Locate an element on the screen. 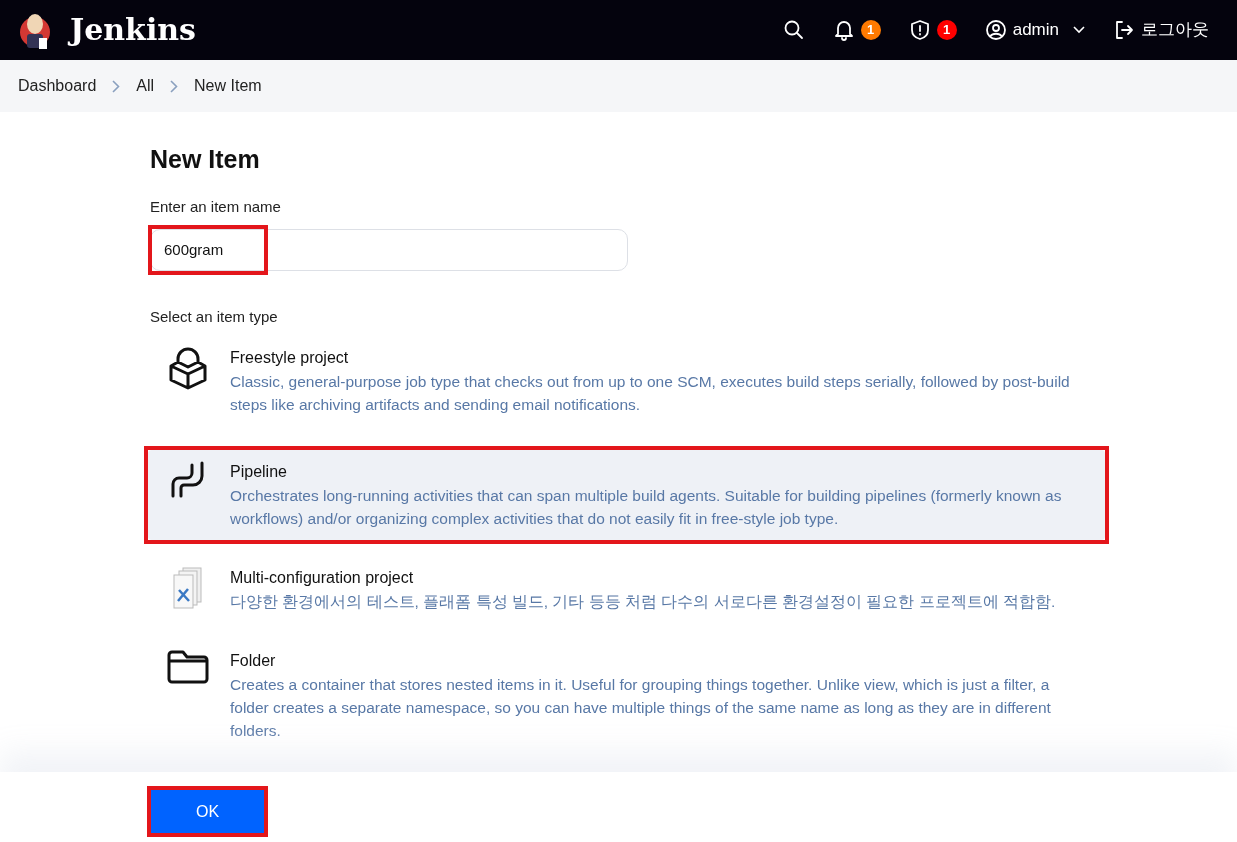 The height and width of the screenshot is (842, 1237). documents-tools-icon is located at coordinates (188, 588).